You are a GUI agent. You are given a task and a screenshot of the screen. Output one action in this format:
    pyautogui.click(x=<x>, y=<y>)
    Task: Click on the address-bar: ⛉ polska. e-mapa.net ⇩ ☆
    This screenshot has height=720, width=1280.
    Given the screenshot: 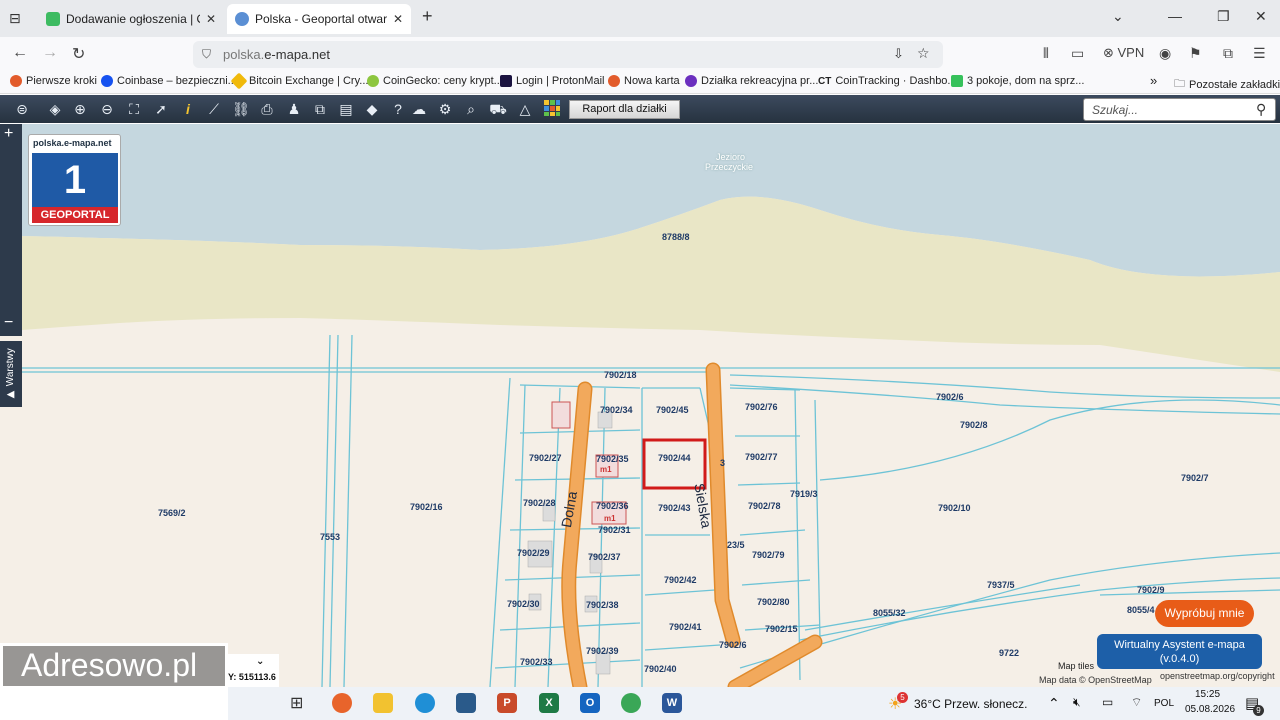 What is the action you would take?
    pyautogui.click(x=568, y=54)
    